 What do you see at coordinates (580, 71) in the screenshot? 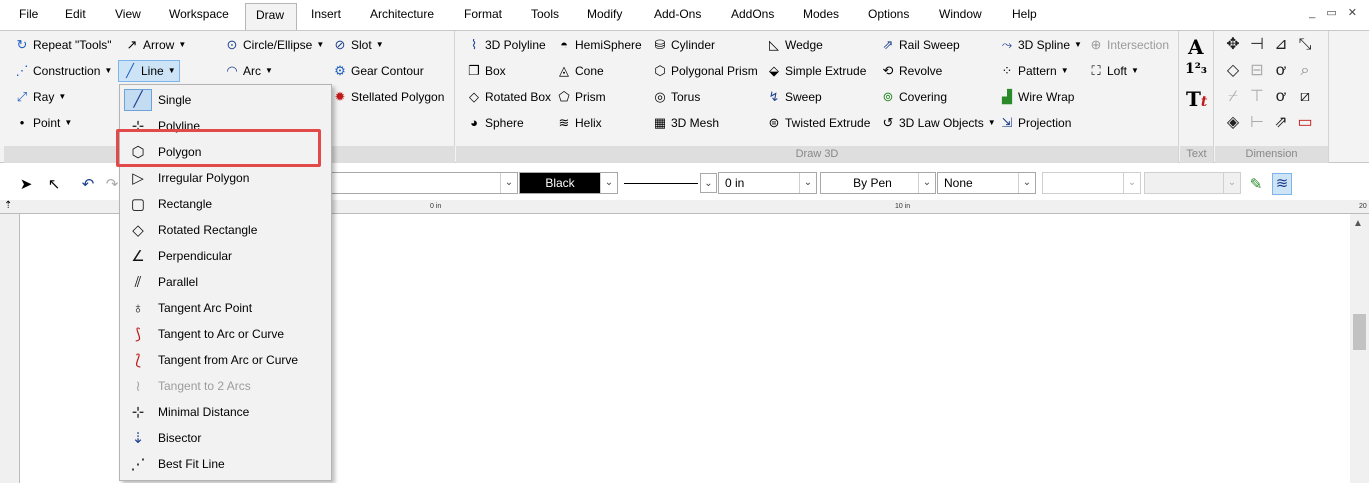
I see `cone-button: ◬ Cone` at bounding box center [580, 71].